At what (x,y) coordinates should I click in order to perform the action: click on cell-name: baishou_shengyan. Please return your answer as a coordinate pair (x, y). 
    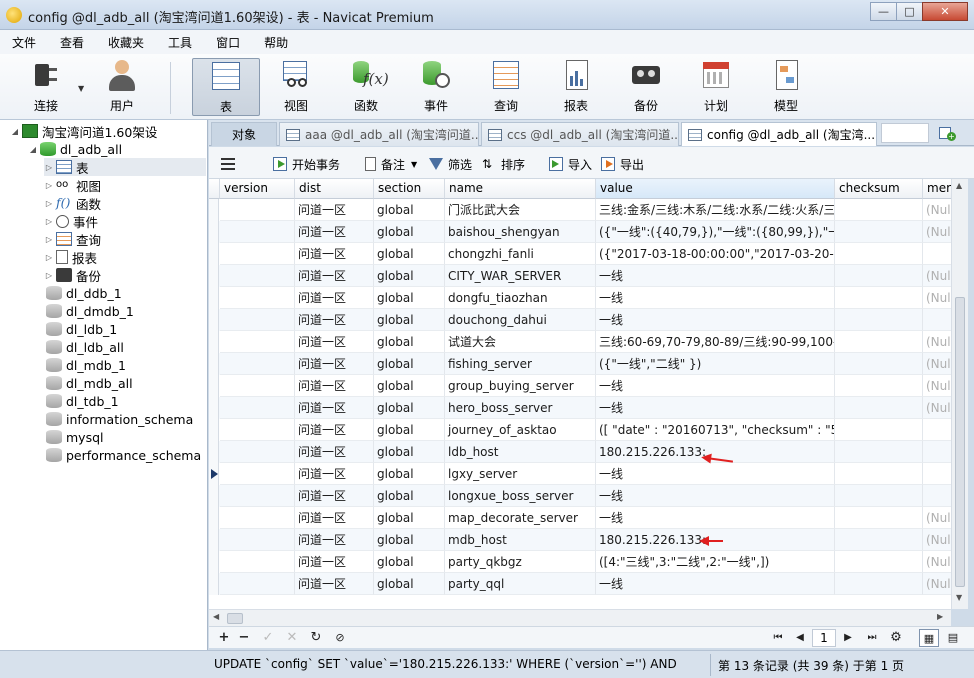
    Looking at the image, I should click on (520, 232).